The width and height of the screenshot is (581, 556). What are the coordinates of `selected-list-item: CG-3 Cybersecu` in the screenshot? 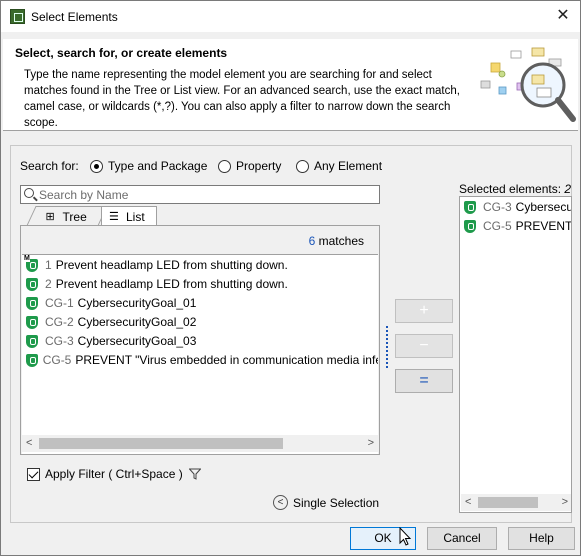 It's located at (516, 206).